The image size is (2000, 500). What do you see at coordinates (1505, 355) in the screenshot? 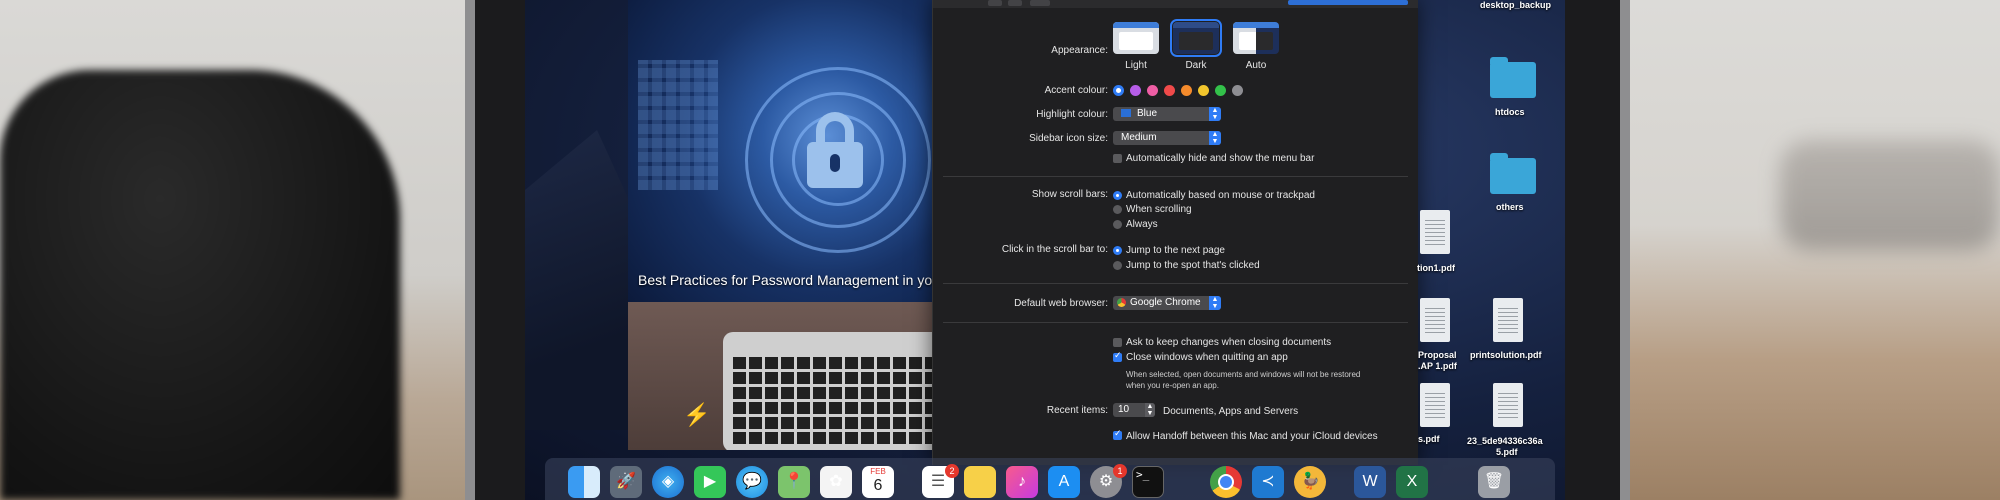
I see `file-printsolution-label: printsolution.pdf` at bounding box center [1505, 355].